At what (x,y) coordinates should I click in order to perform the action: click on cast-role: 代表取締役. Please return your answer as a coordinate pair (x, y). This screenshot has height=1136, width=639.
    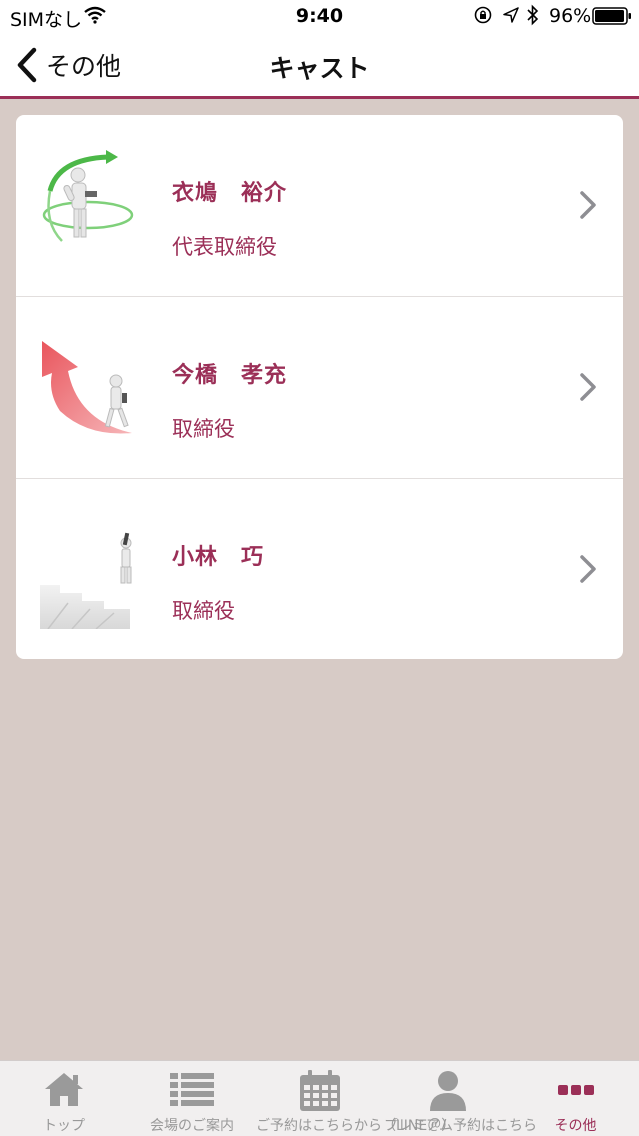
    Looking at the image, I should click on (224, 247).